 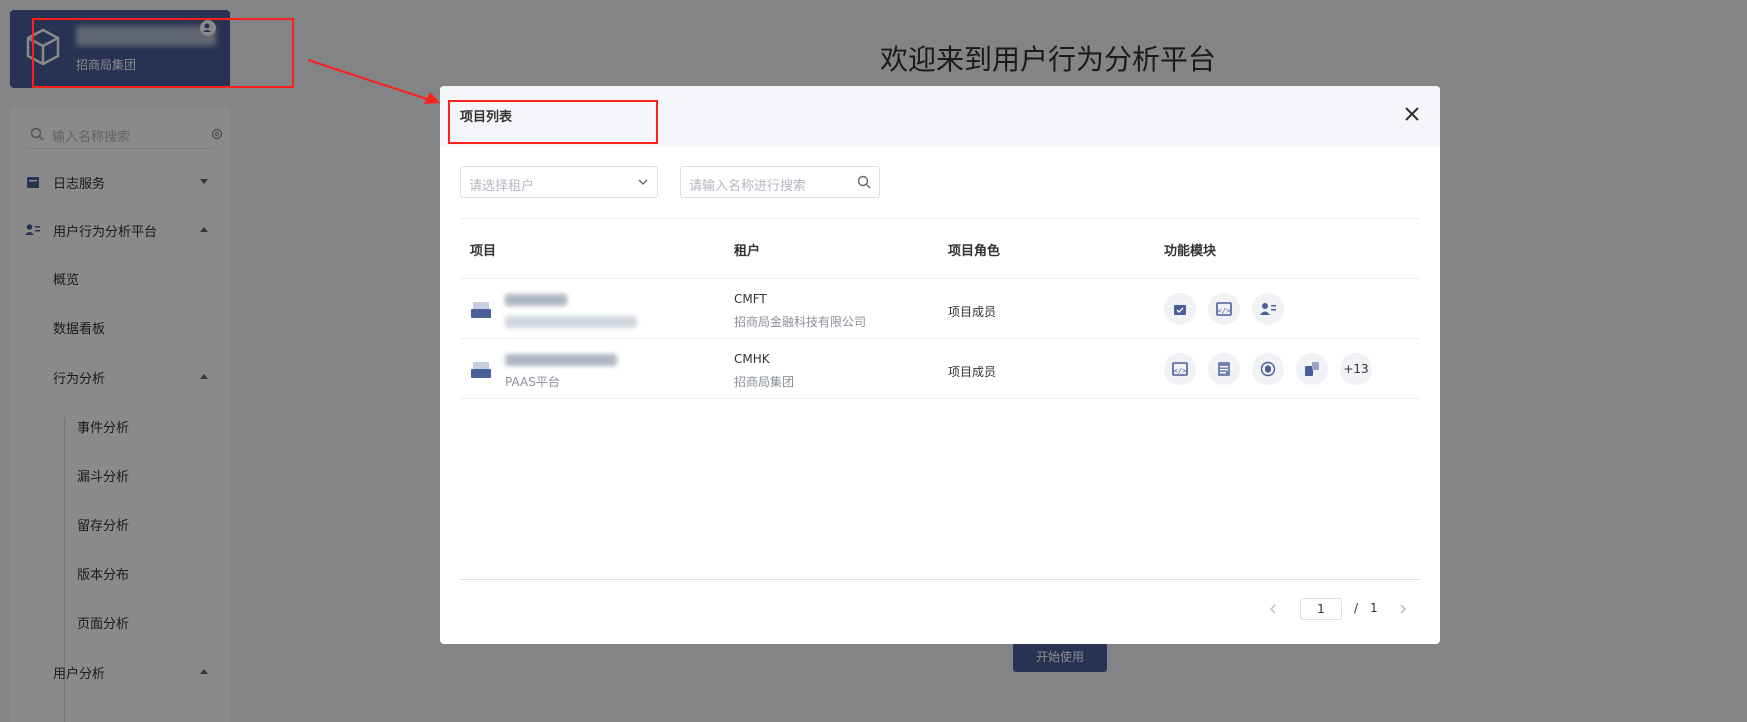 What do you see at coordinates (1321, 609) in the screenshot?
I see `page-number-input: 1` at bounding box center [1321, 609].